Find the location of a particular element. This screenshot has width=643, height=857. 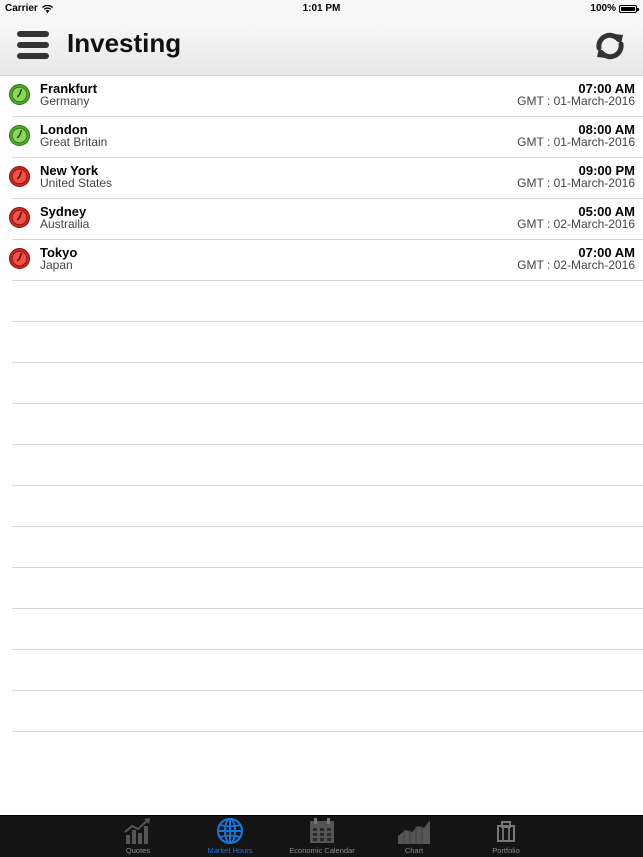

tab-market-hours: Market Hours is located at coordinates (230, 836).